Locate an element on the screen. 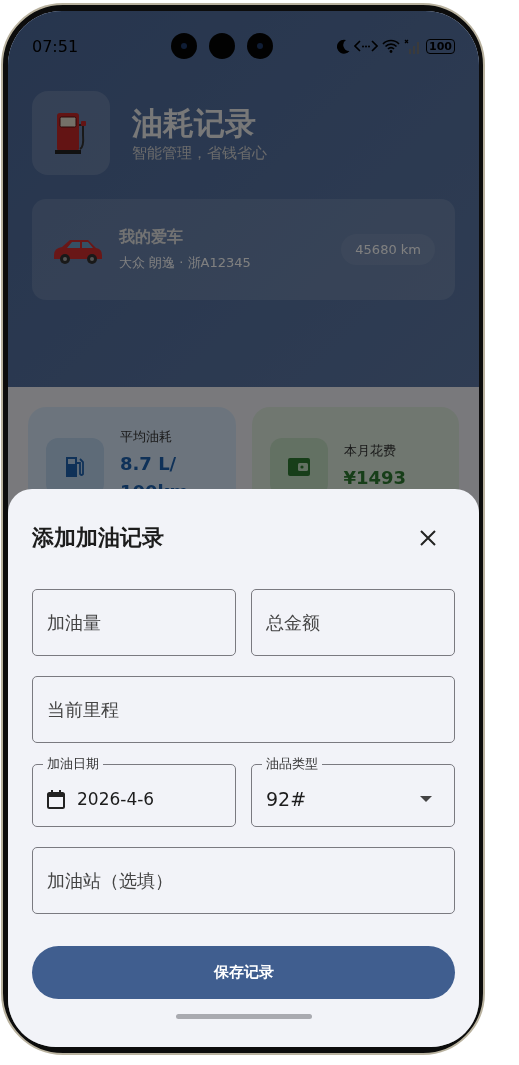  wifi-icon is located at coordinates (391, 46).